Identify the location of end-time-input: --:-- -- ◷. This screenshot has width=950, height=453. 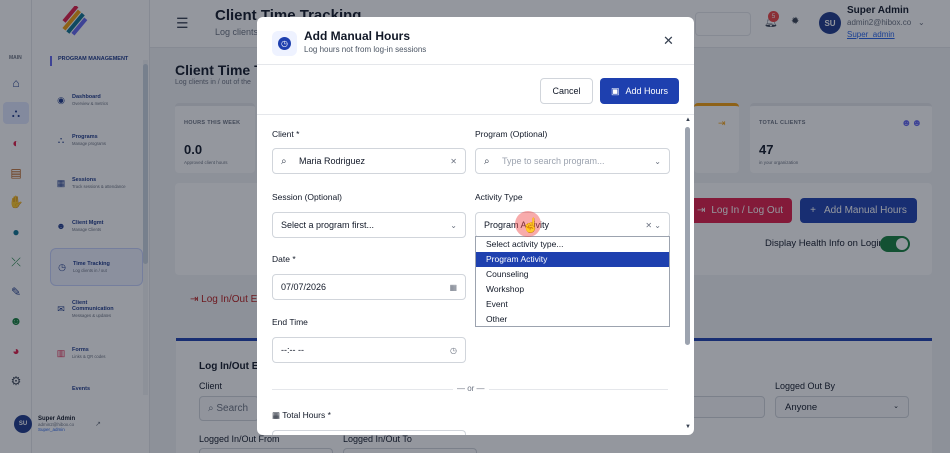
(369, 350).